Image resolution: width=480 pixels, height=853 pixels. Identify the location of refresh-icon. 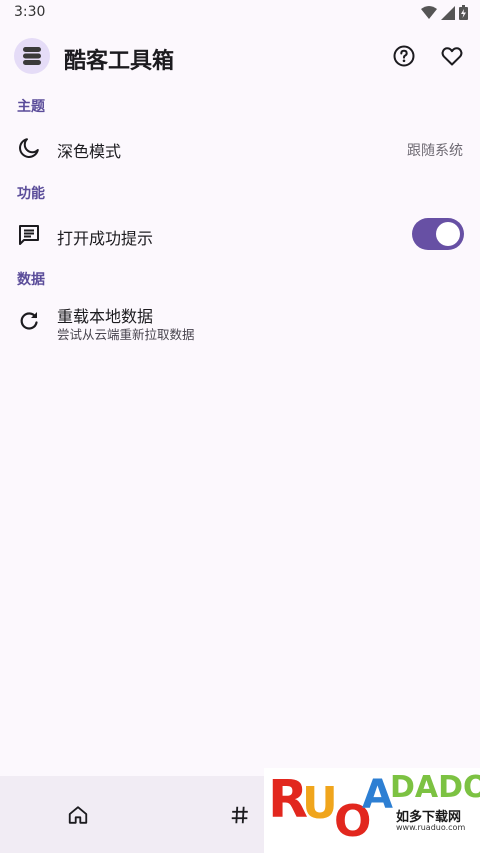
(29, 321).